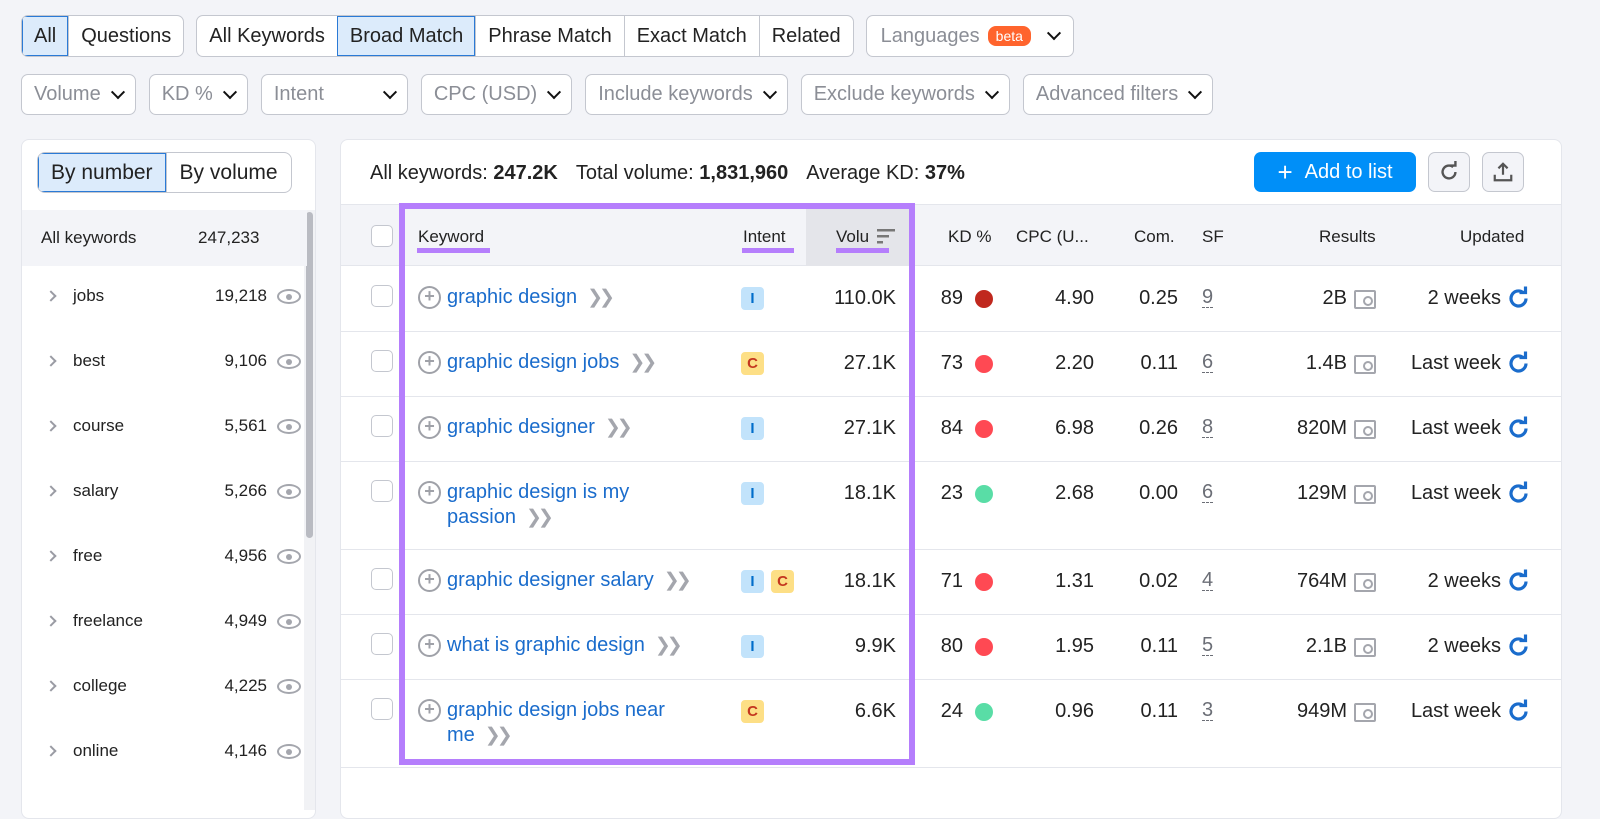 Image resolution: width=1600 pixels, height=819 pixels. I want to click on column-results: Results, so click(1347, 237).